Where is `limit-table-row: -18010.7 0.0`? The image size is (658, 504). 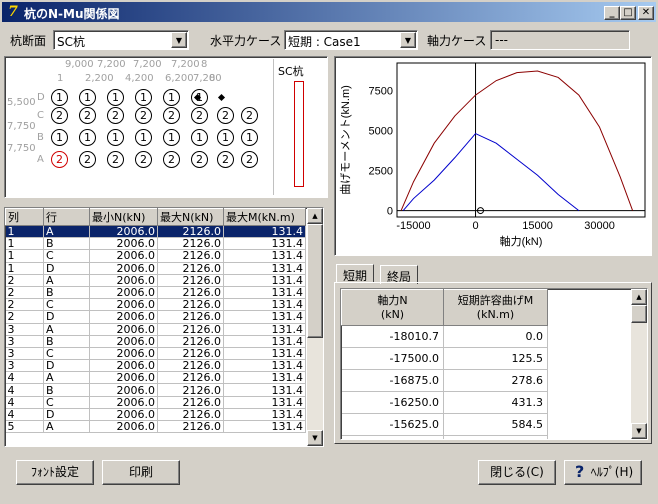 limit-table-row: -18010.7 0.0 is located at coordinates (444, 336).